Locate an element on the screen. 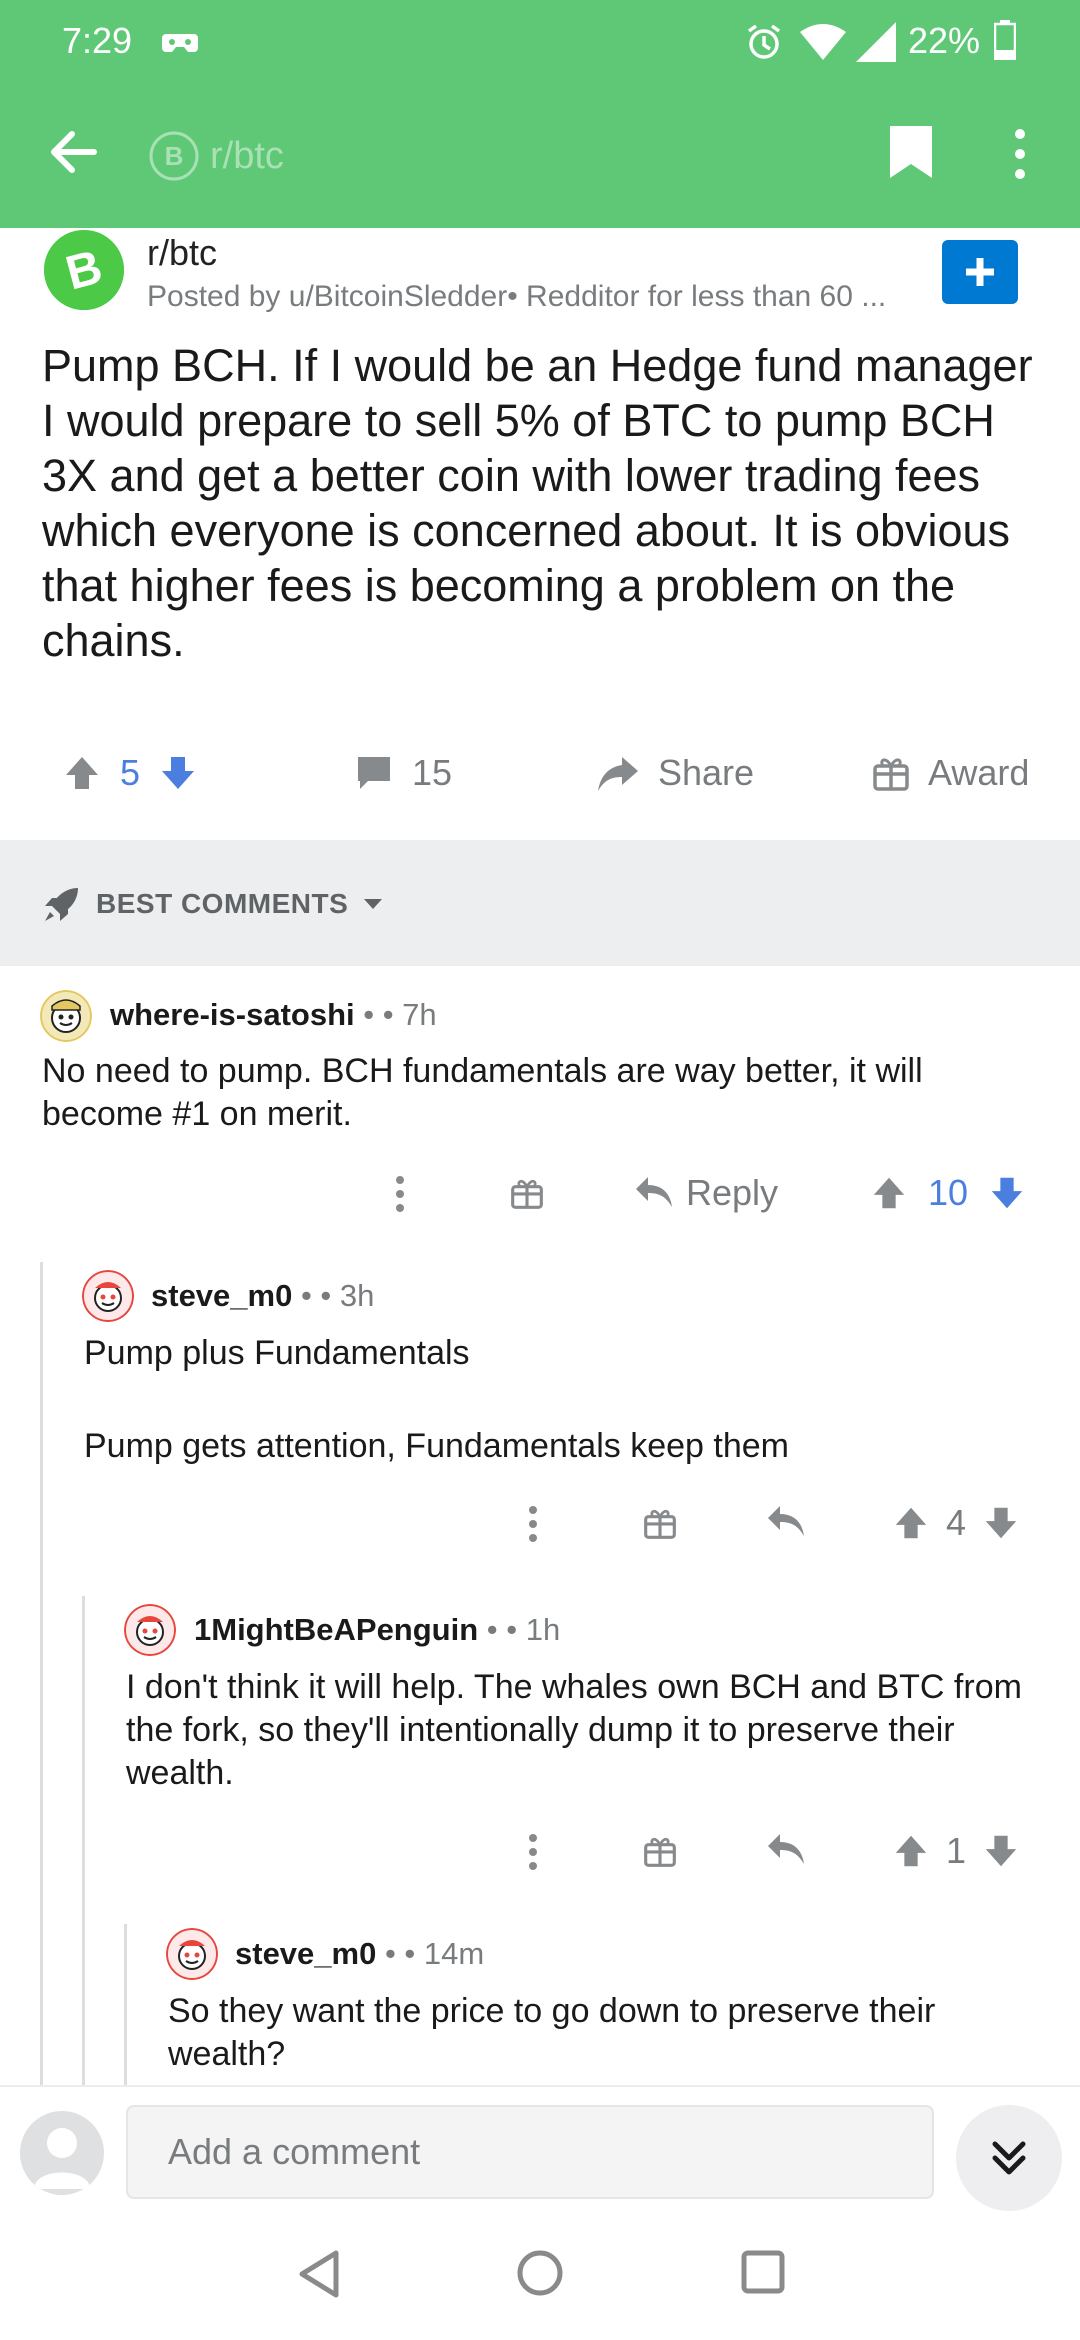 The height and width of the screenshot is (2340, 1080). post-award-button: Award is located at coordinates (950, 773).